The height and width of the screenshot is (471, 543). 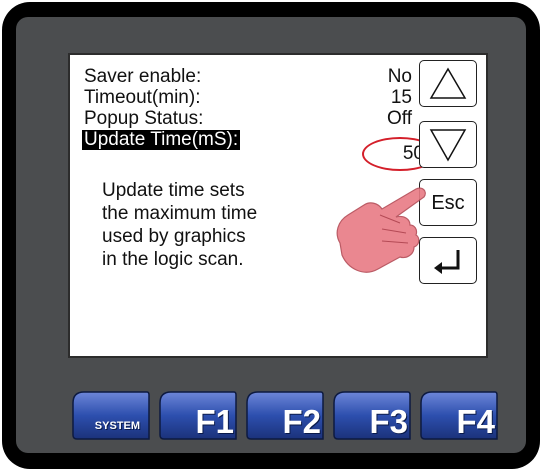 What do you see at coordinates (161, 140) in the screenshot?
I see `setting-label-update-time: Update Time(mS):` at bounding box center [161, 140].